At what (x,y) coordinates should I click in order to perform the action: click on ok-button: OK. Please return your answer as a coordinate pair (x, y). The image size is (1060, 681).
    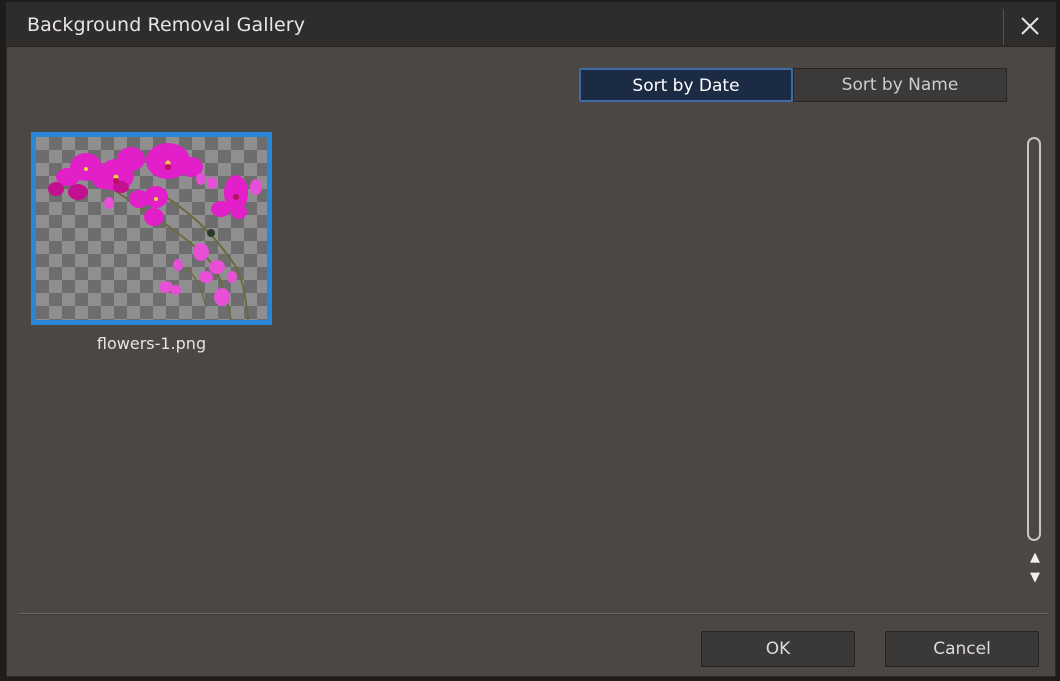
    Looking at the image, I should click on (778, 649).